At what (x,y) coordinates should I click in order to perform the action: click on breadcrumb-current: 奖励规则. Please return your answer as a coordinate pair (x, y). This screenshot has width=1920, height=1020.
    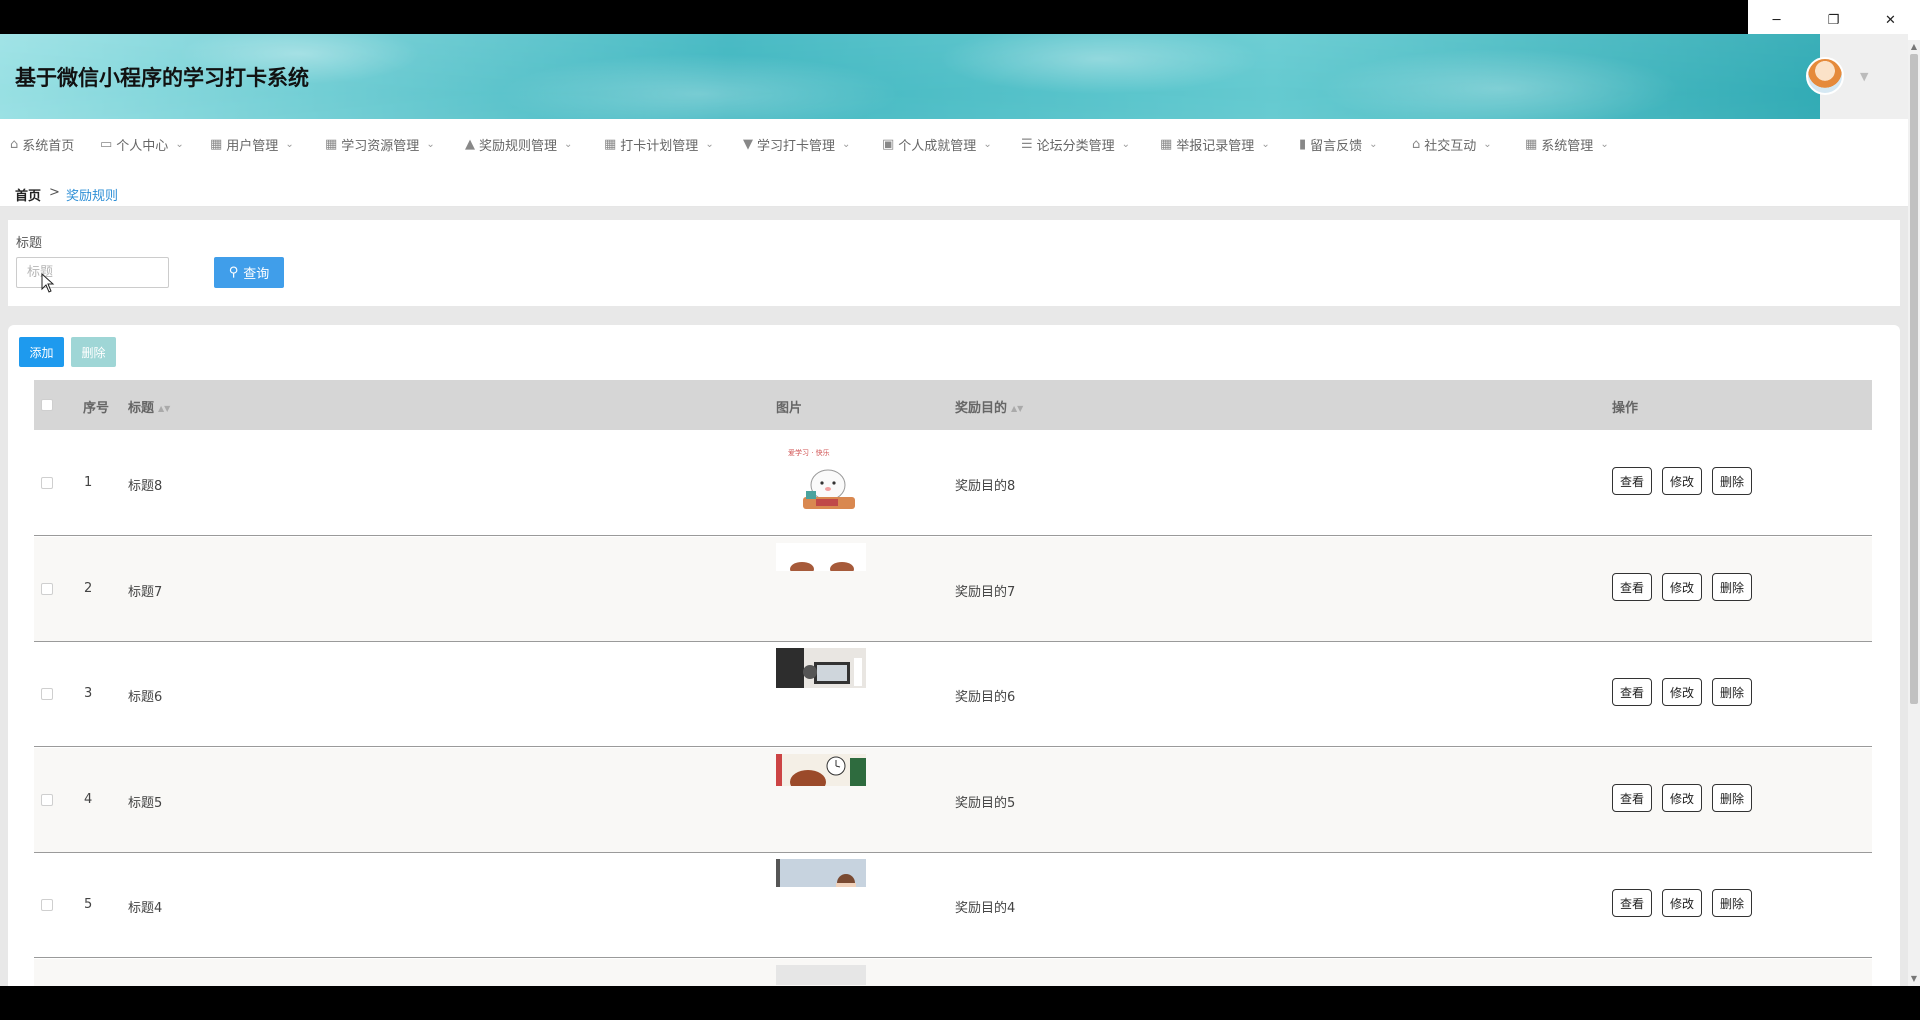
    Looking at the image, I should click on (92, 196).